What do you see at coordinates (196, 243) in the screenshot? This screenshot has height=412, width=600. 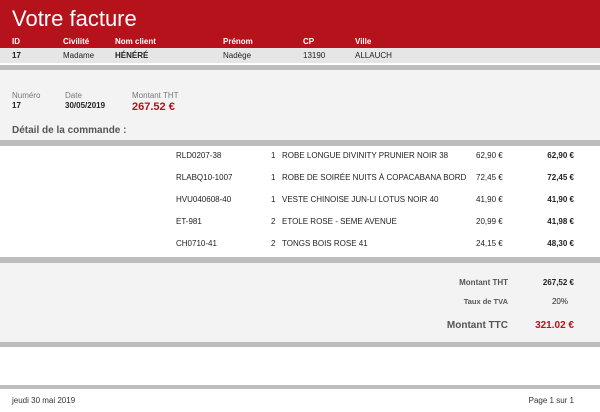 I see `line-ref: CH0710-41` at bounding box center [196, 243].